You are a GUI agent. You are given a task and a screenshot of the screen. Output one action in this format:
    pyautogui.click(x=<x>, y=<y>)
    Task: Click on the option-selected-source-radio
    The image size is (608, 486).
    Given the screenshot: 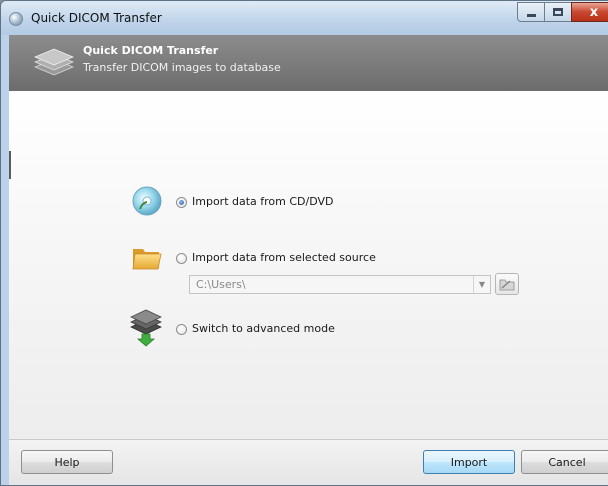 What is the action you would take?
    pyautogui.click(x=181, y=258)
    